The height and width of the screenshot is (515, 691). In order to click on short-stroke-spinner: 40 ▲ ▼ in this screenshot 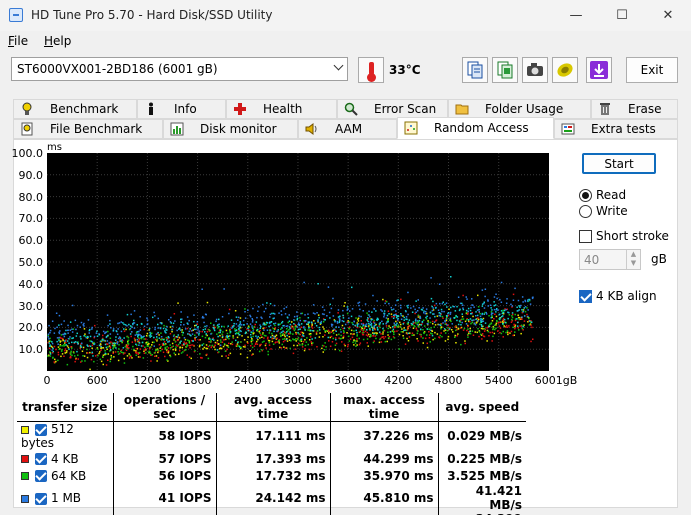, I will do `click(610, 259)`.